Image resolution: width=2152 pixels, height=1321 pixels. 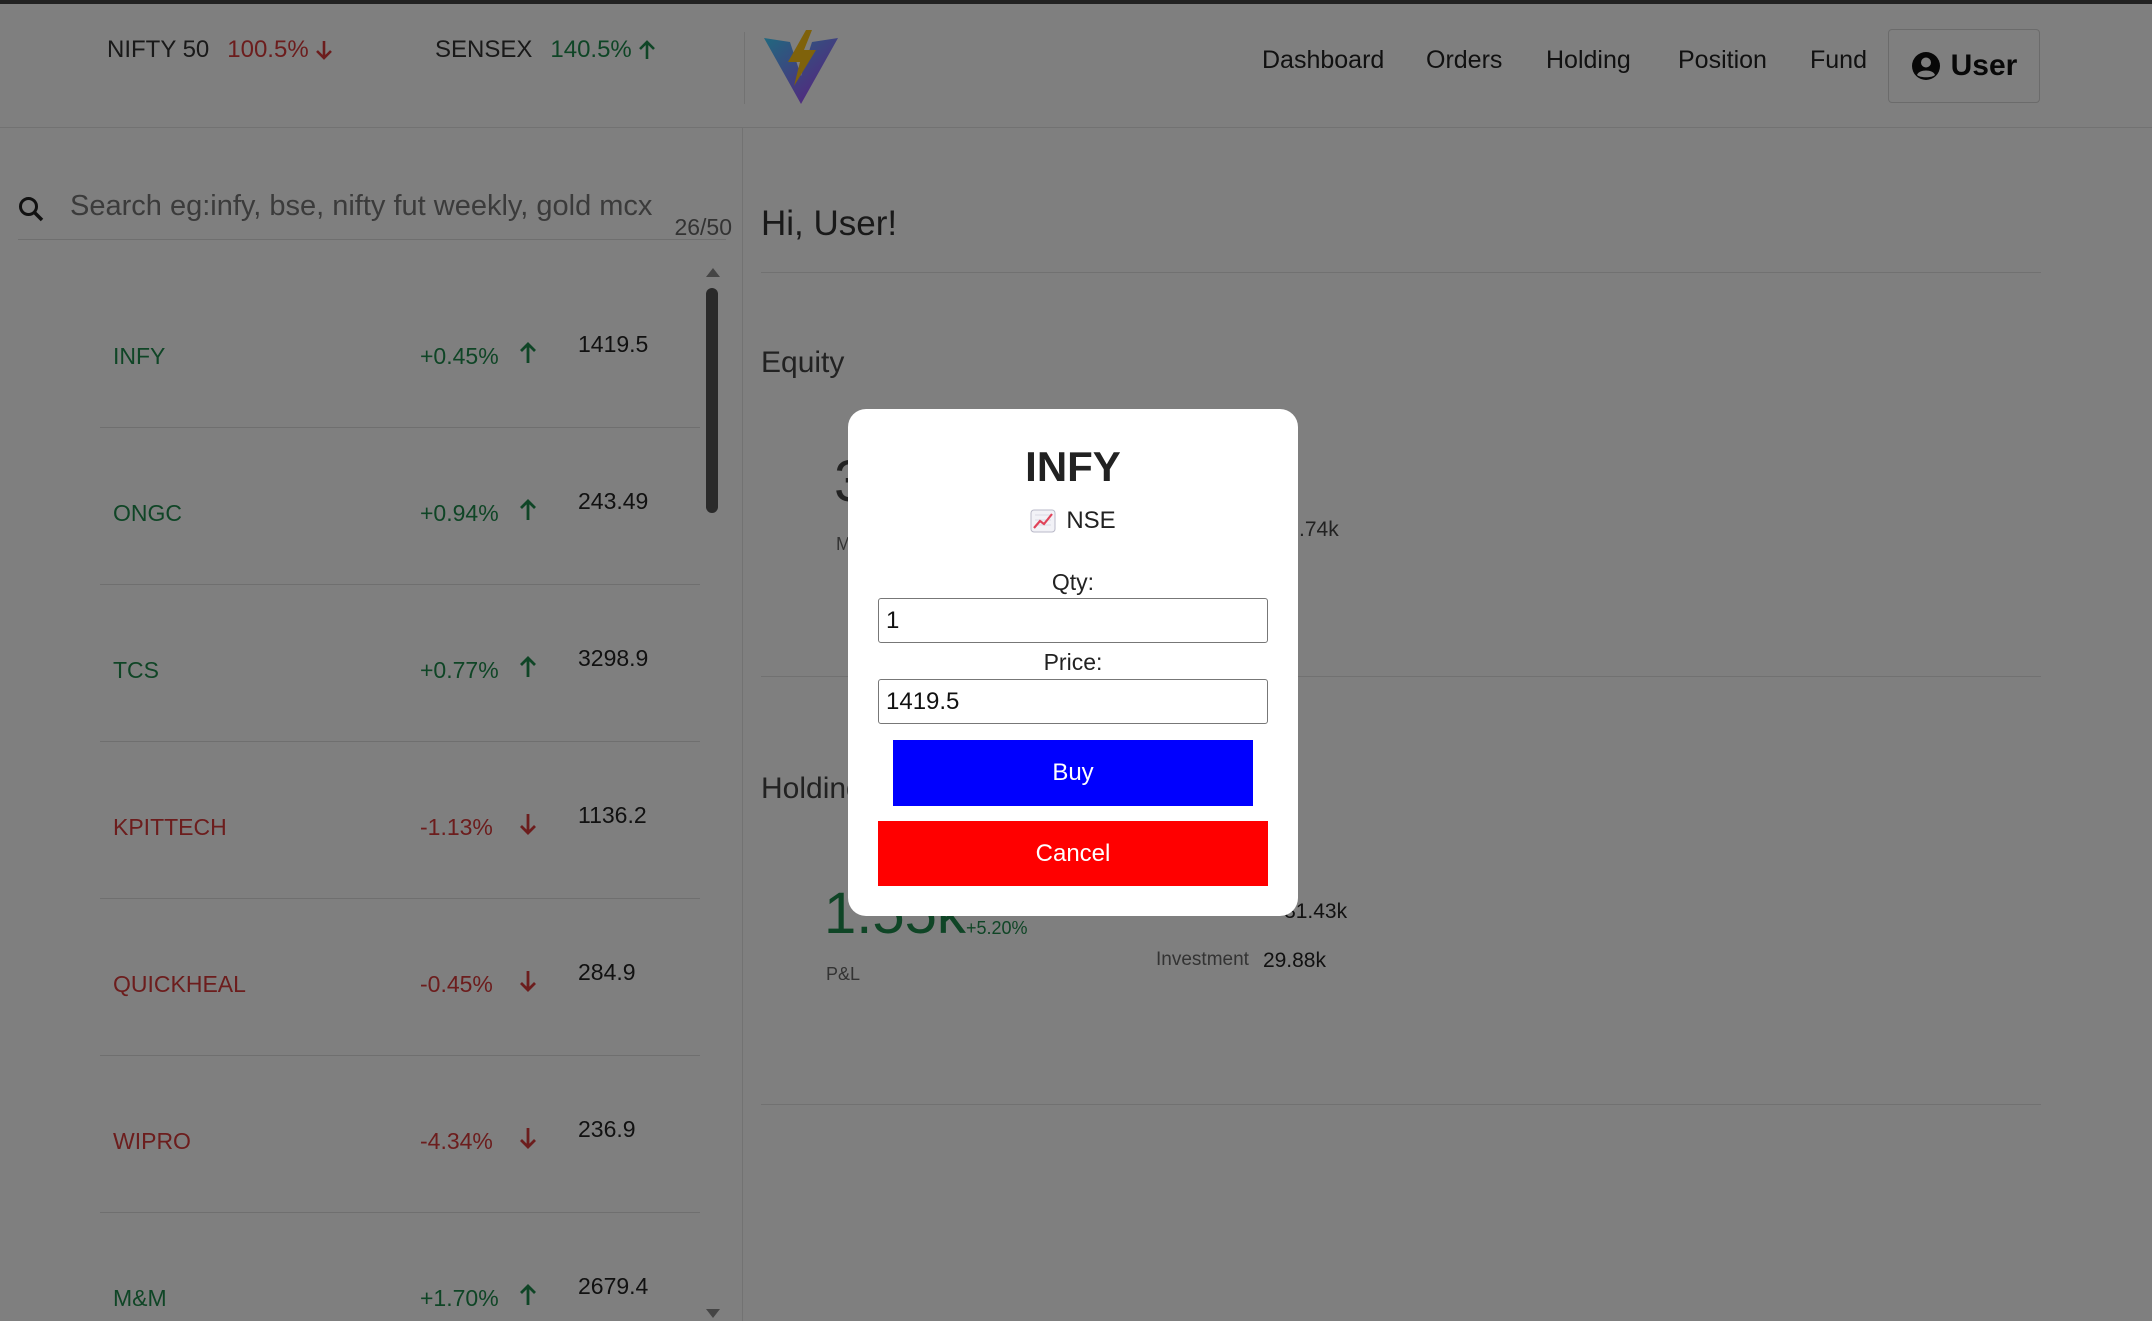 What do you see at coordinates (1073, 582) in the screenshot?
I see `qty-label: Qty:` at bounding box center [1073, 582].